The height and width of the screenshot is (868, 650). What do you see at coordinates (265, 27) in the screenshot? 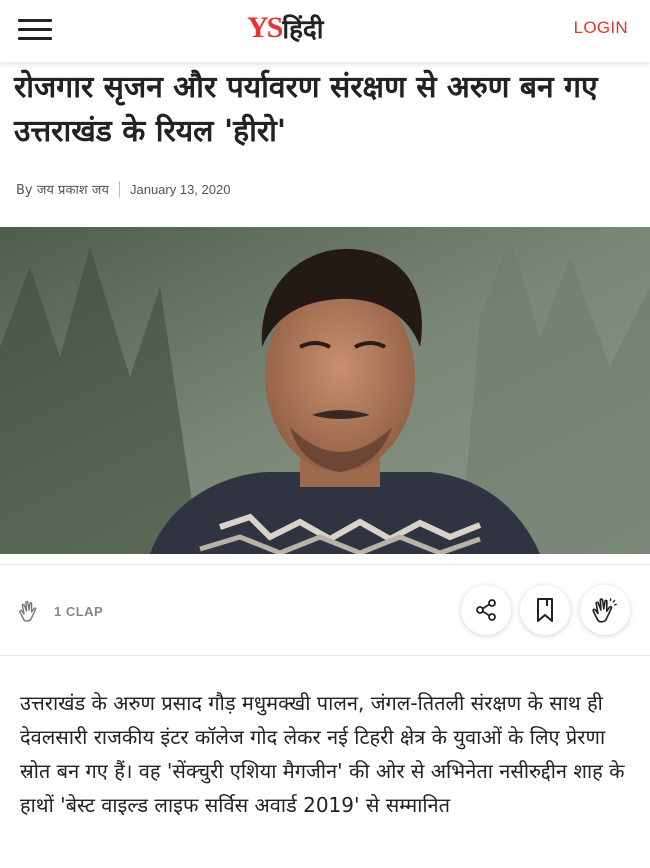
I see `logo-ys-text: YS` at bounding box center [265, 27].